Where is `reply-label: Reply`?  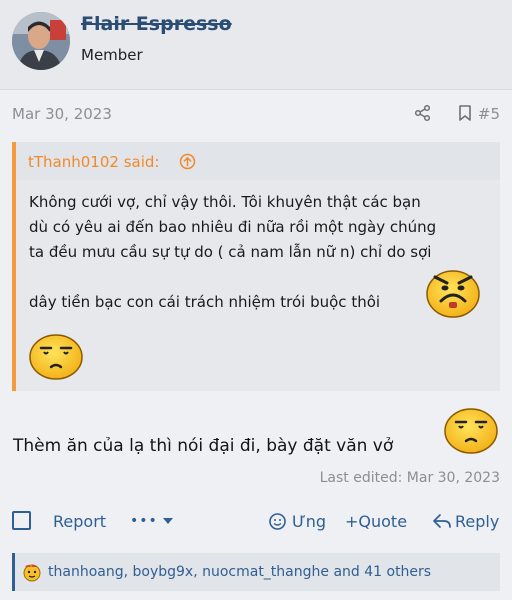 reply-label: Reply is located at coordinates (477, 521).